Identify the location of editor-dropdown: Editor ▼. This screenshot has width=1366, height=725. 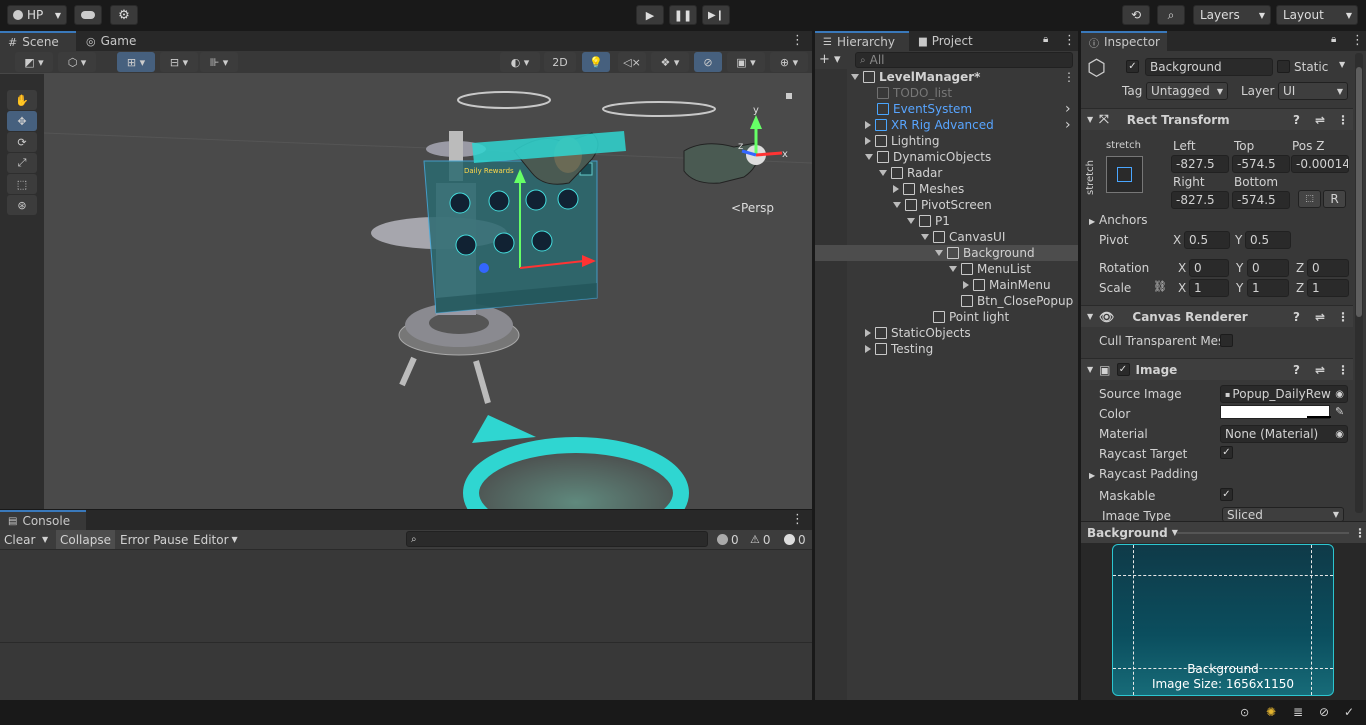
(215, 539).